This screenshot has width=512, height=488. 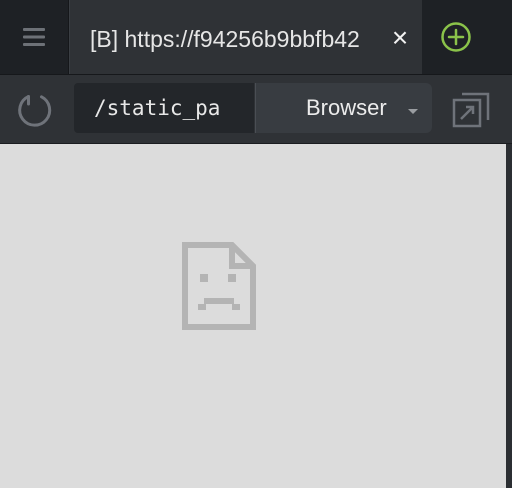 What do you see at coordinates (413, 111) in the screenshot?
I see `caret-down-icon` at bounding box center [413, 111].